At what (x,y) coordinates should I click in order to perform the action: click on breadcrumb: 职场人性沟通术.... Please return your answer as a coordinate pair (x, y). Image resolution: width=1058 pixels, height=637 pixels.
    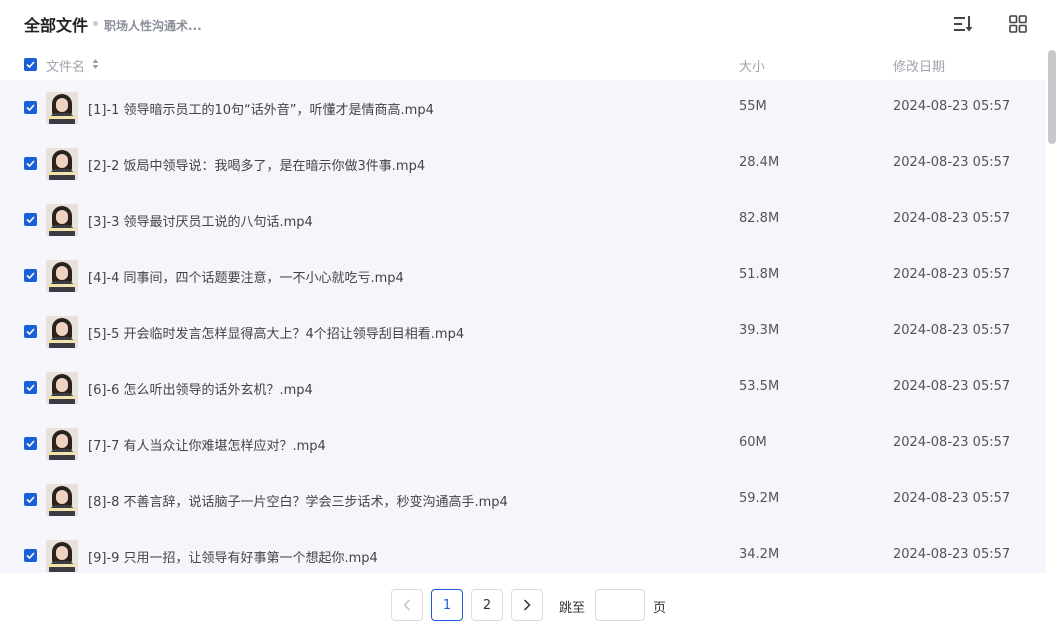
    Looking at the image, I should click on (153, 25).